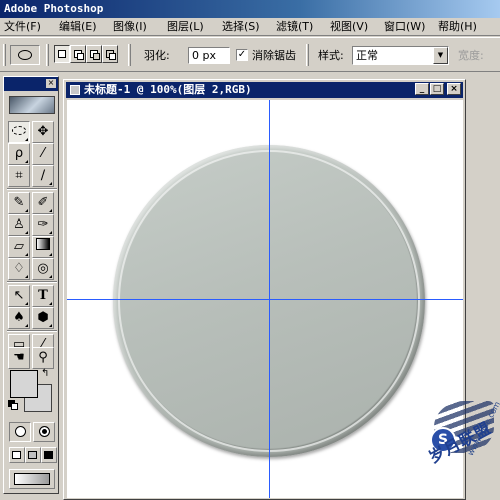  I want to click on zoom-tool: ⚲, so click(43, 358).